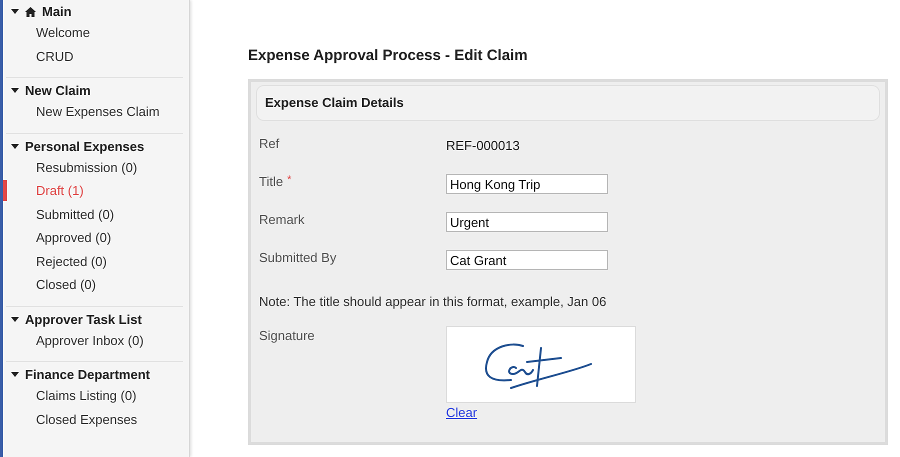 Image resolution: width=900 pixels, height=457 pixels. I want to click on required-mark: *, so click(289, 180).